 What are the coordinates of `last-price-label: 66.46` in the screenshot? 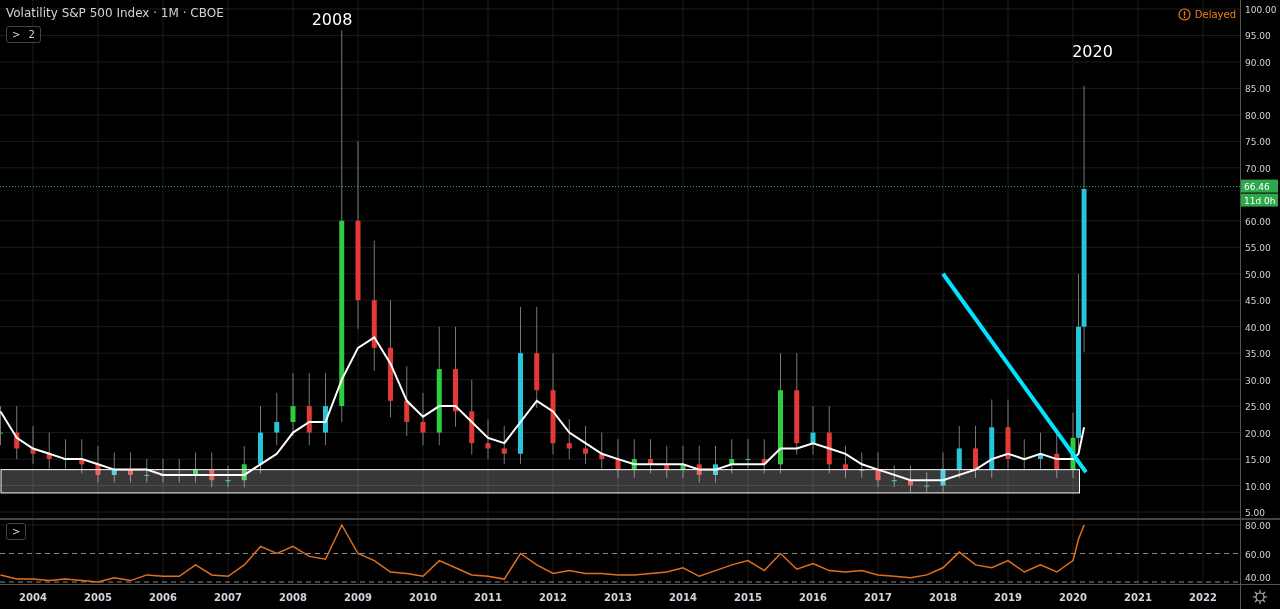 It's located at (1259, 186).